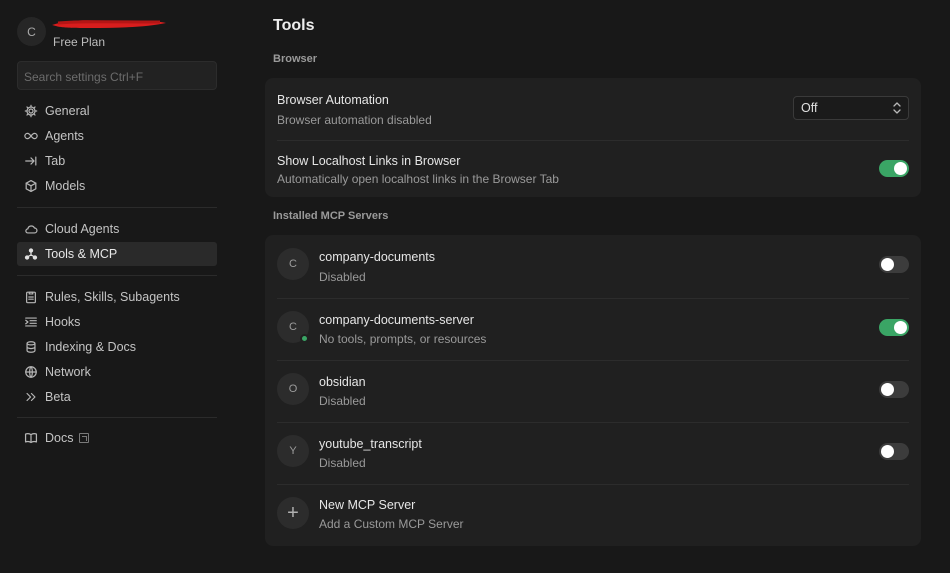 This screenshot has width=950, height=573. What do you see at coordinates (55, 161) in the screenshot?
I see `sidebar-item-label: Tab` at bounding box center [55, 161].